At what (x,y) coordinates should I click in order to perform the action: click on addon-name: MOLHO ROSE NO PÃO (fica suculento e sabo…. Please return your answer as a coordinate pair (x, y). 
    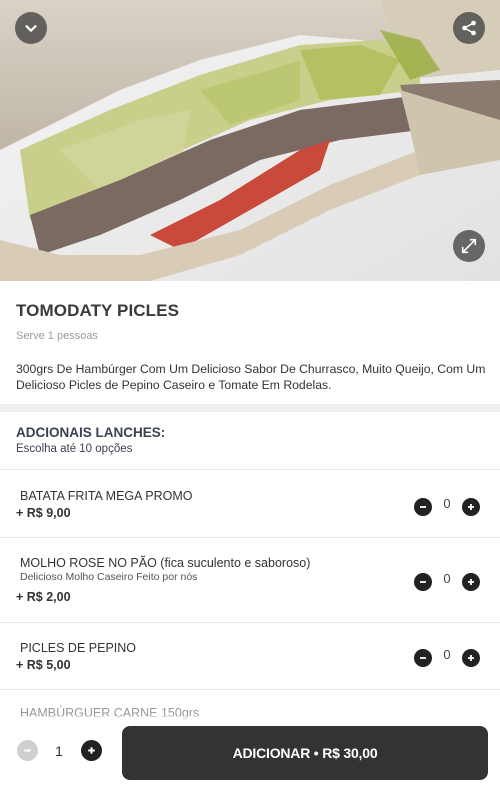
    Looking at the image, I should click on (165, 563).